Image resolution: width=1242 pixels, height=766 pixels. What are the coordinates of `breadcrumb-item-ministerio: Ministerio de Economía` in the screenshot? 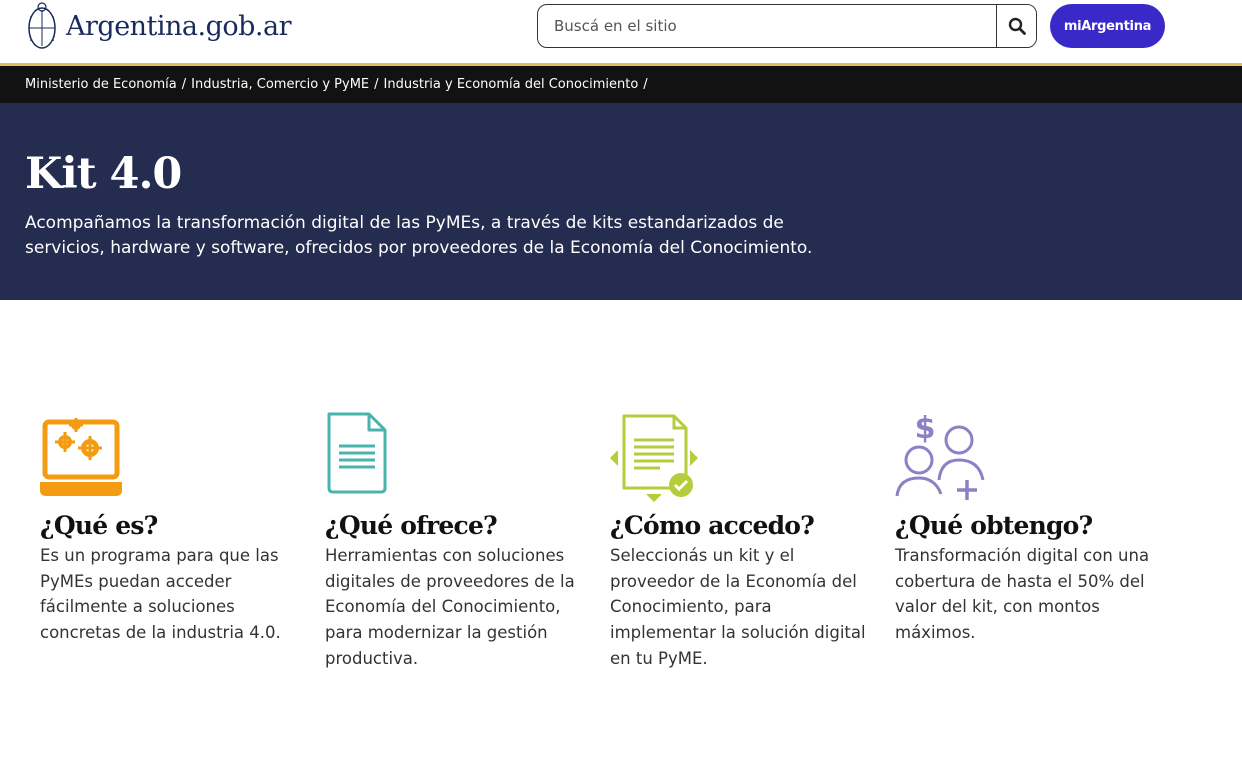 It's located at (101, 84).